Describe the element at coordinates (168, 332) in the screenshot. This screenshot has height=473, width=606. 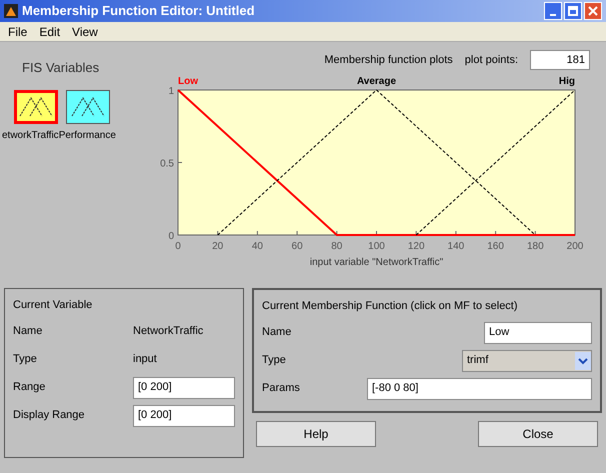
I see `field-value: NetworkTraffic` at that location.